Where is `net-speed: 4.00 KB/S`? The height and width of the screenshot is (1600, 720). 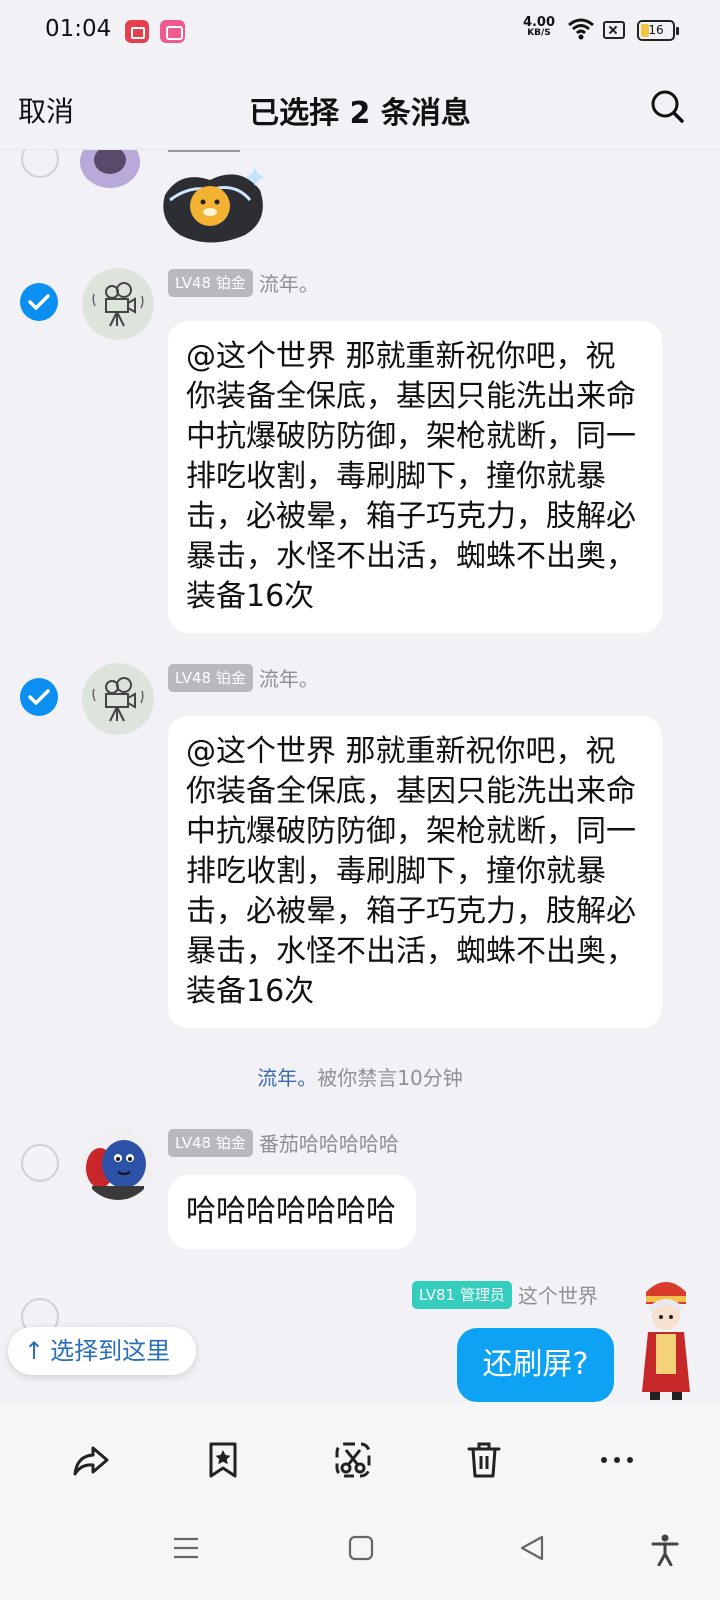
net-speed: 4.00 KB/S is located at coordinates (539, 27).